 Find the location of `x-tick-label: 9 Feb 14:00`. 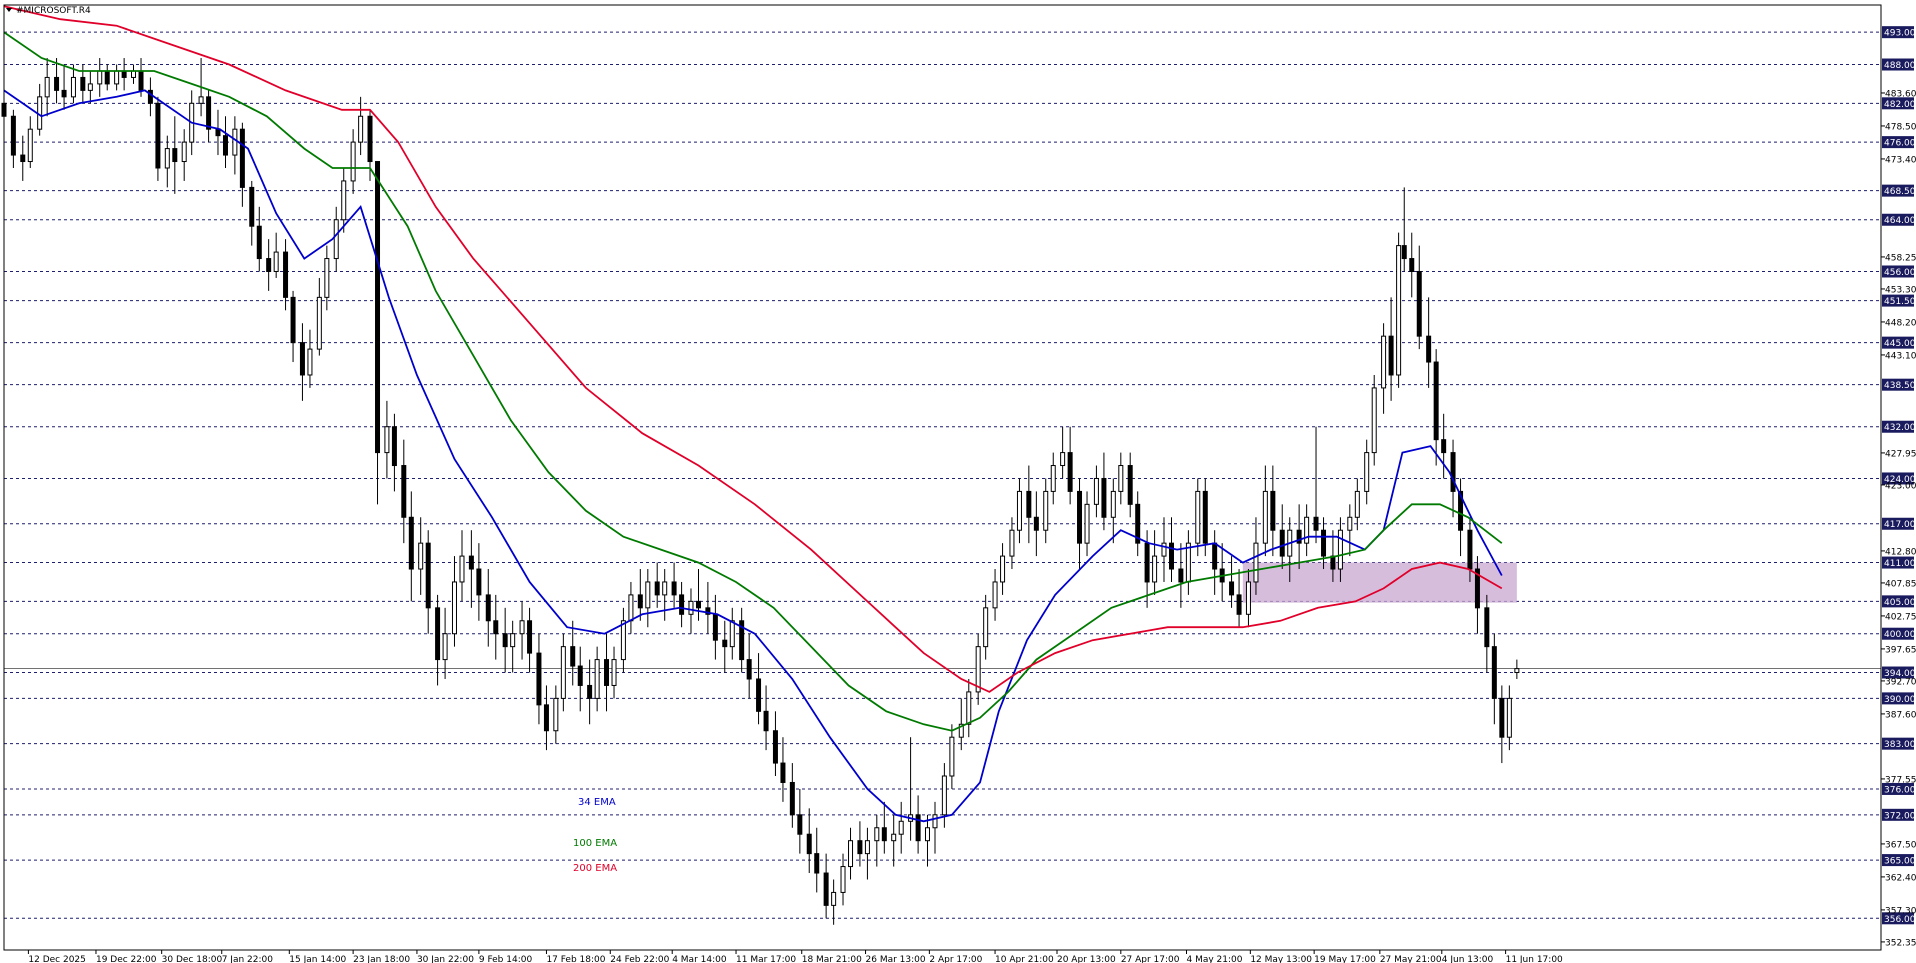

x-tick-label: 9 Feb 14:00 is located at coordinates (506, 959).